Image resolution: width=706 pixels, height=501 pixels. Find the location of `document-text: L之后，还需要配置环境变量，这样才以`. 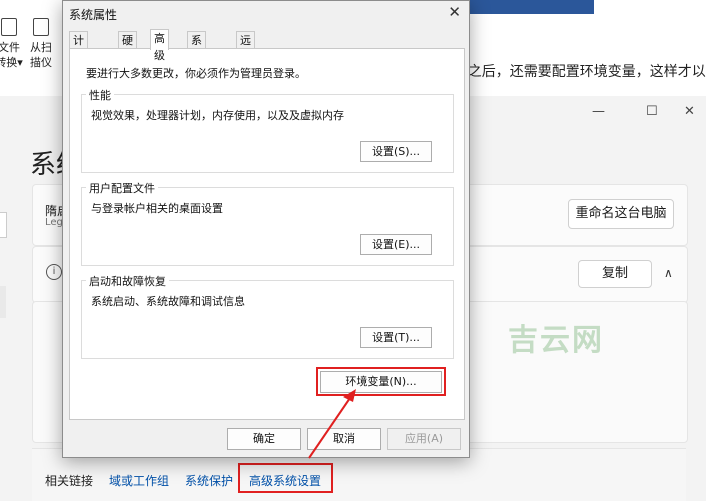

document-text: L之后，还需要配置环境变量，这样才以 is located at coordinates (583, 72).